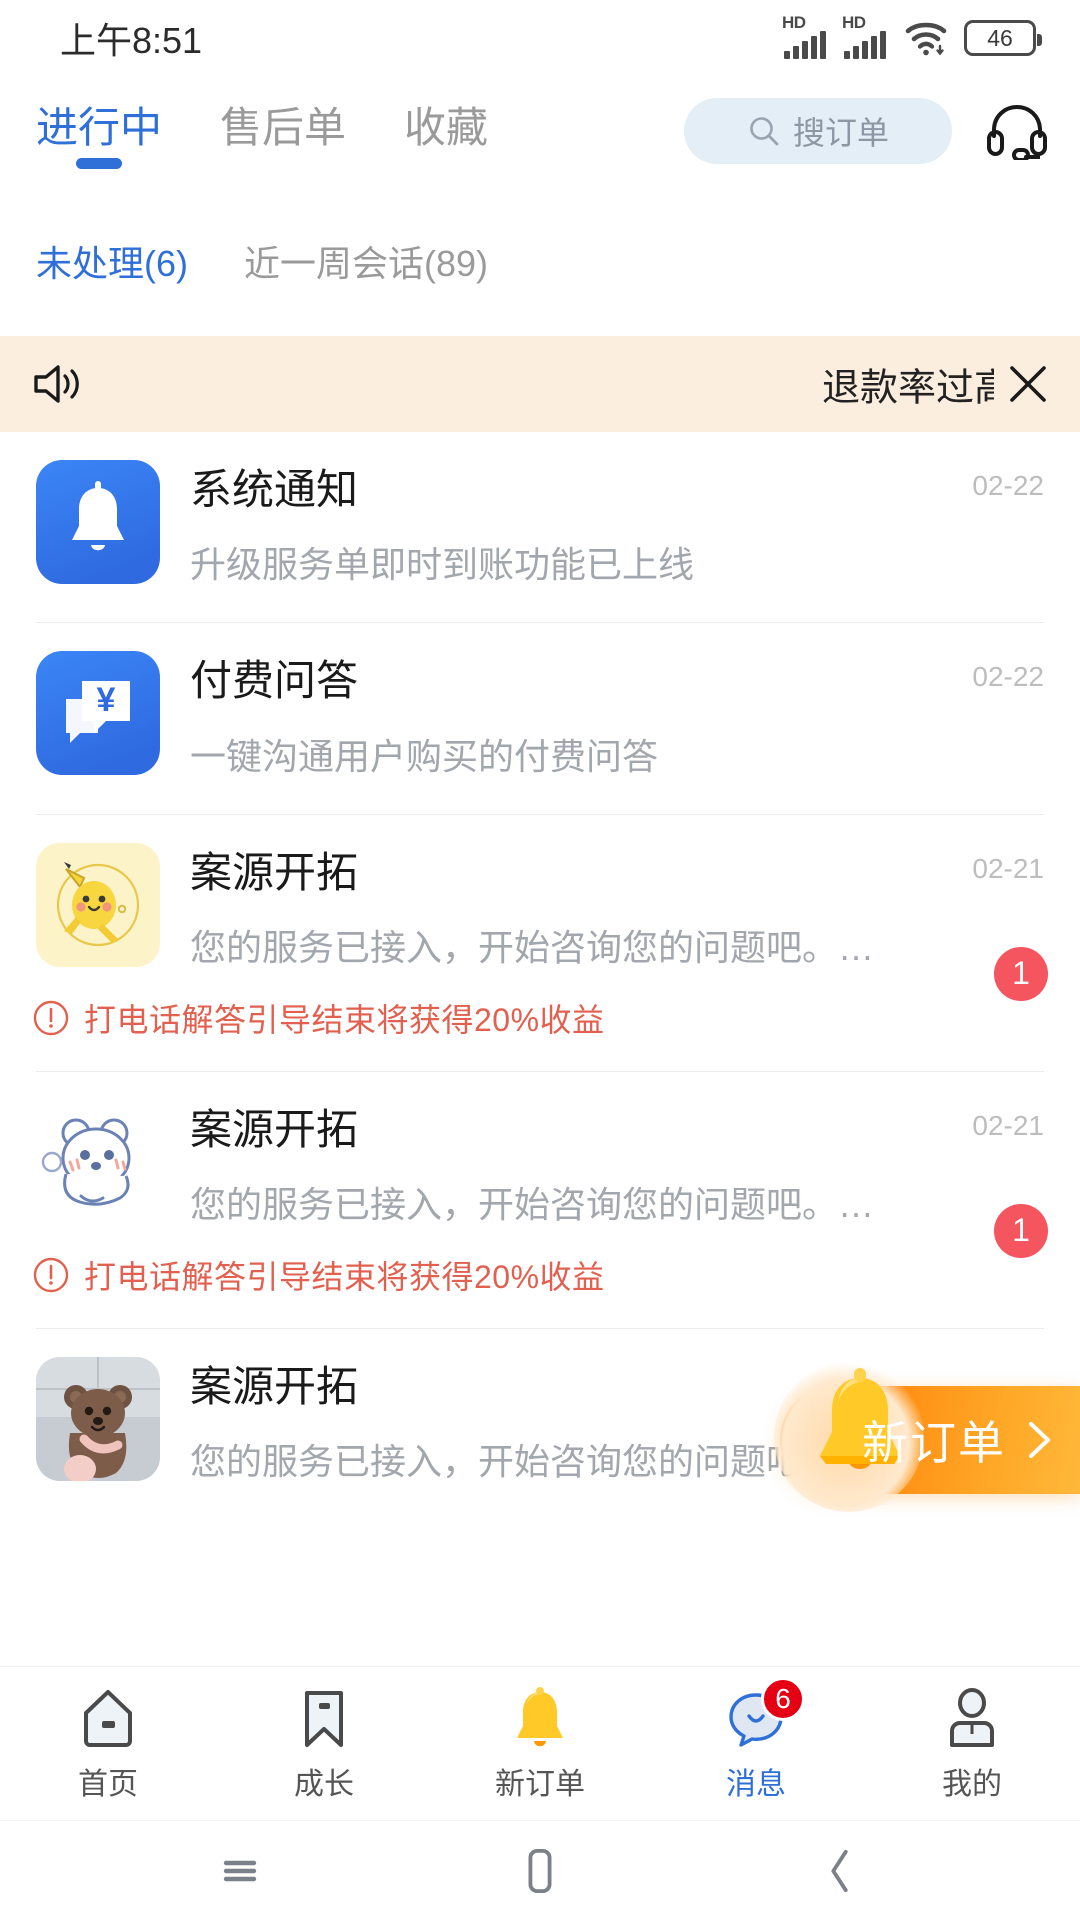 This screenshot has width=1080, height=1920. I want to click on white-bear-avatar-icon, so click(98, 1161).